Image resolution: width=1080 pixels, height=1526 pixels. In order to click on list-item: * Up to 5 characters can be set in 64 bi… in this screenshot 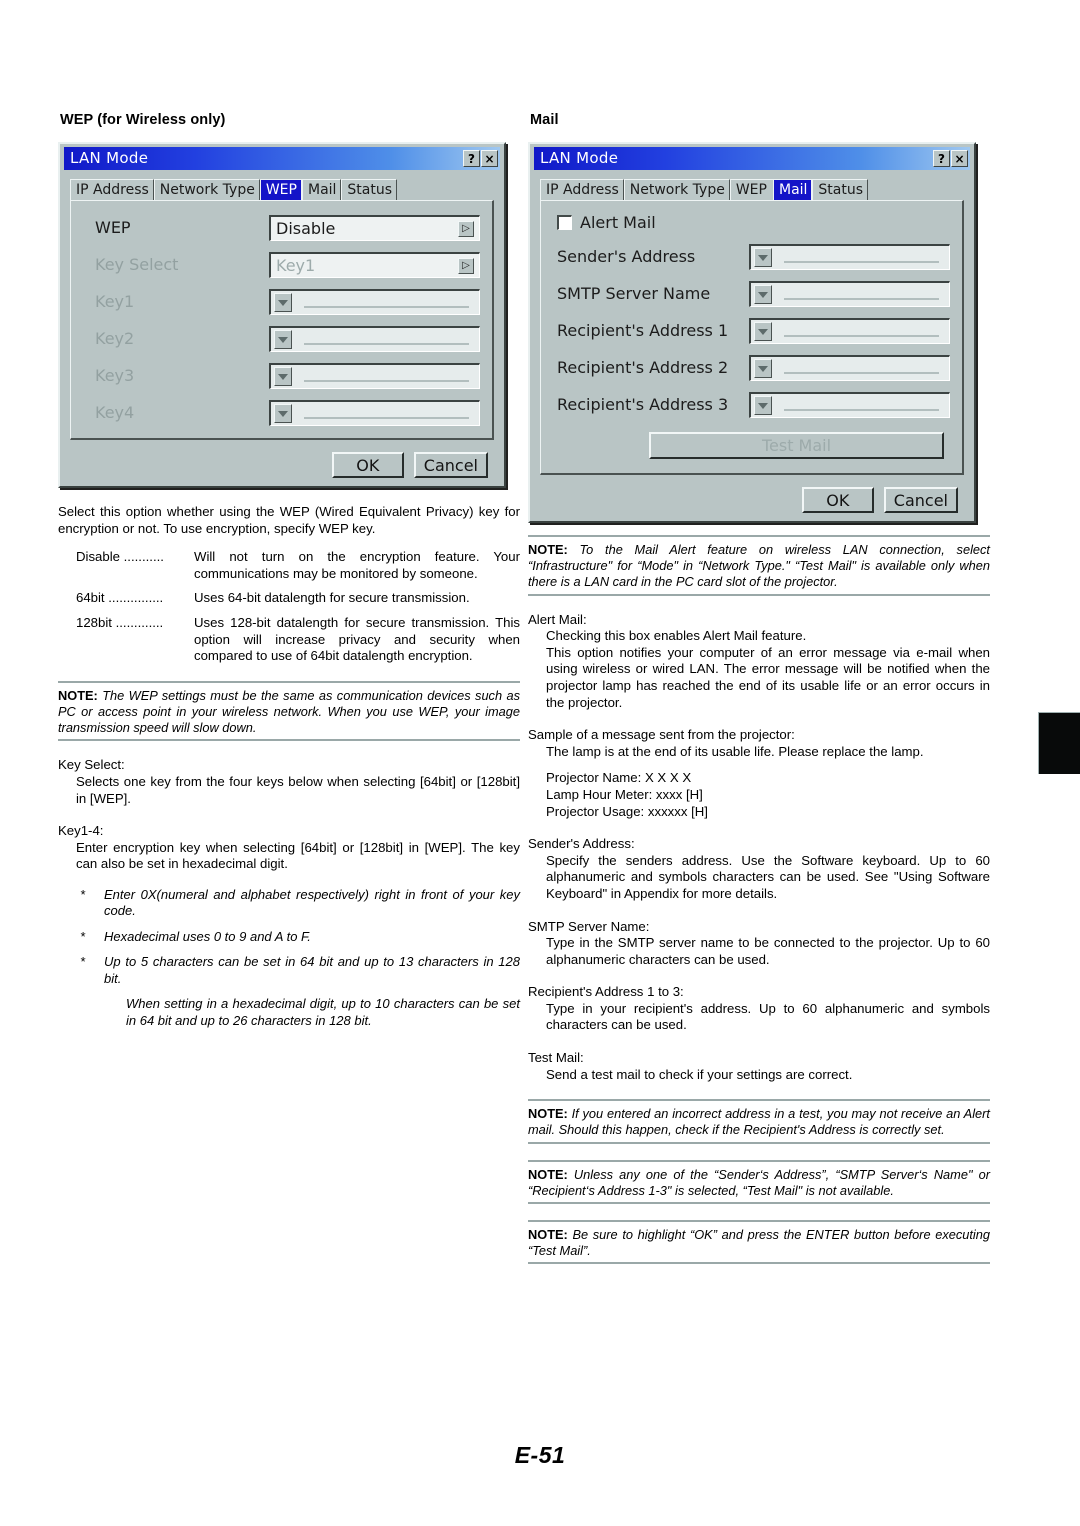, I will do `click(300, 970)`.